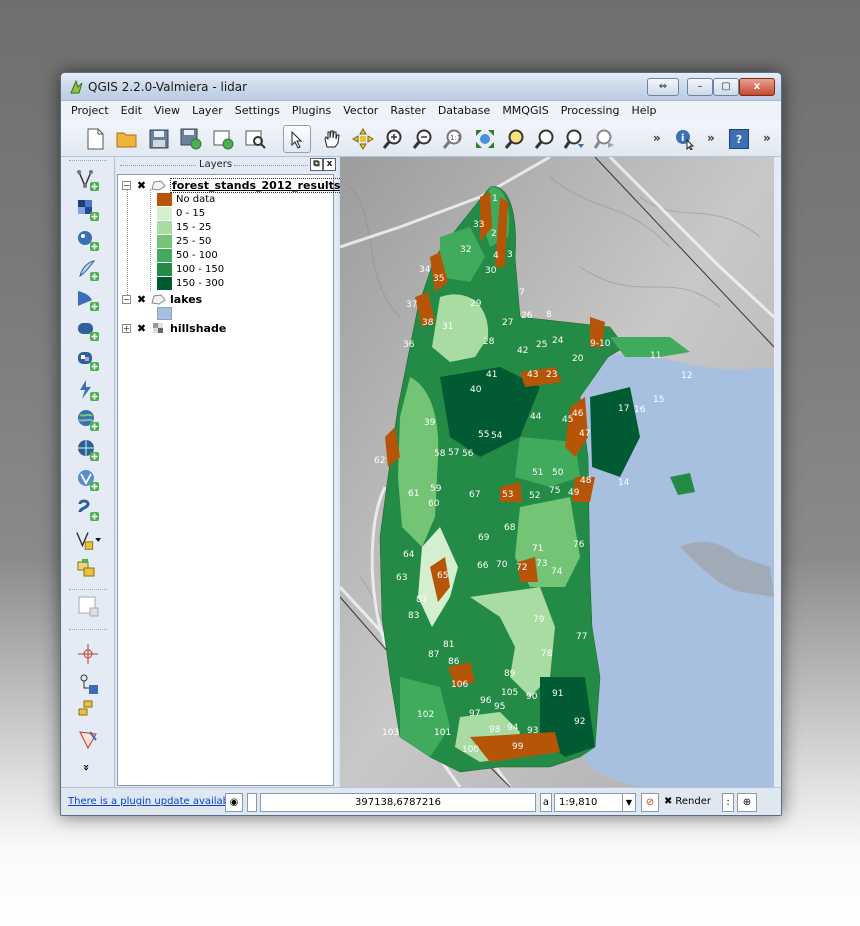 This screenshot has width=860, height=926. Describe the element at coordinates (739, 139) in the screenshot. I see `help-button: ?` at that location.